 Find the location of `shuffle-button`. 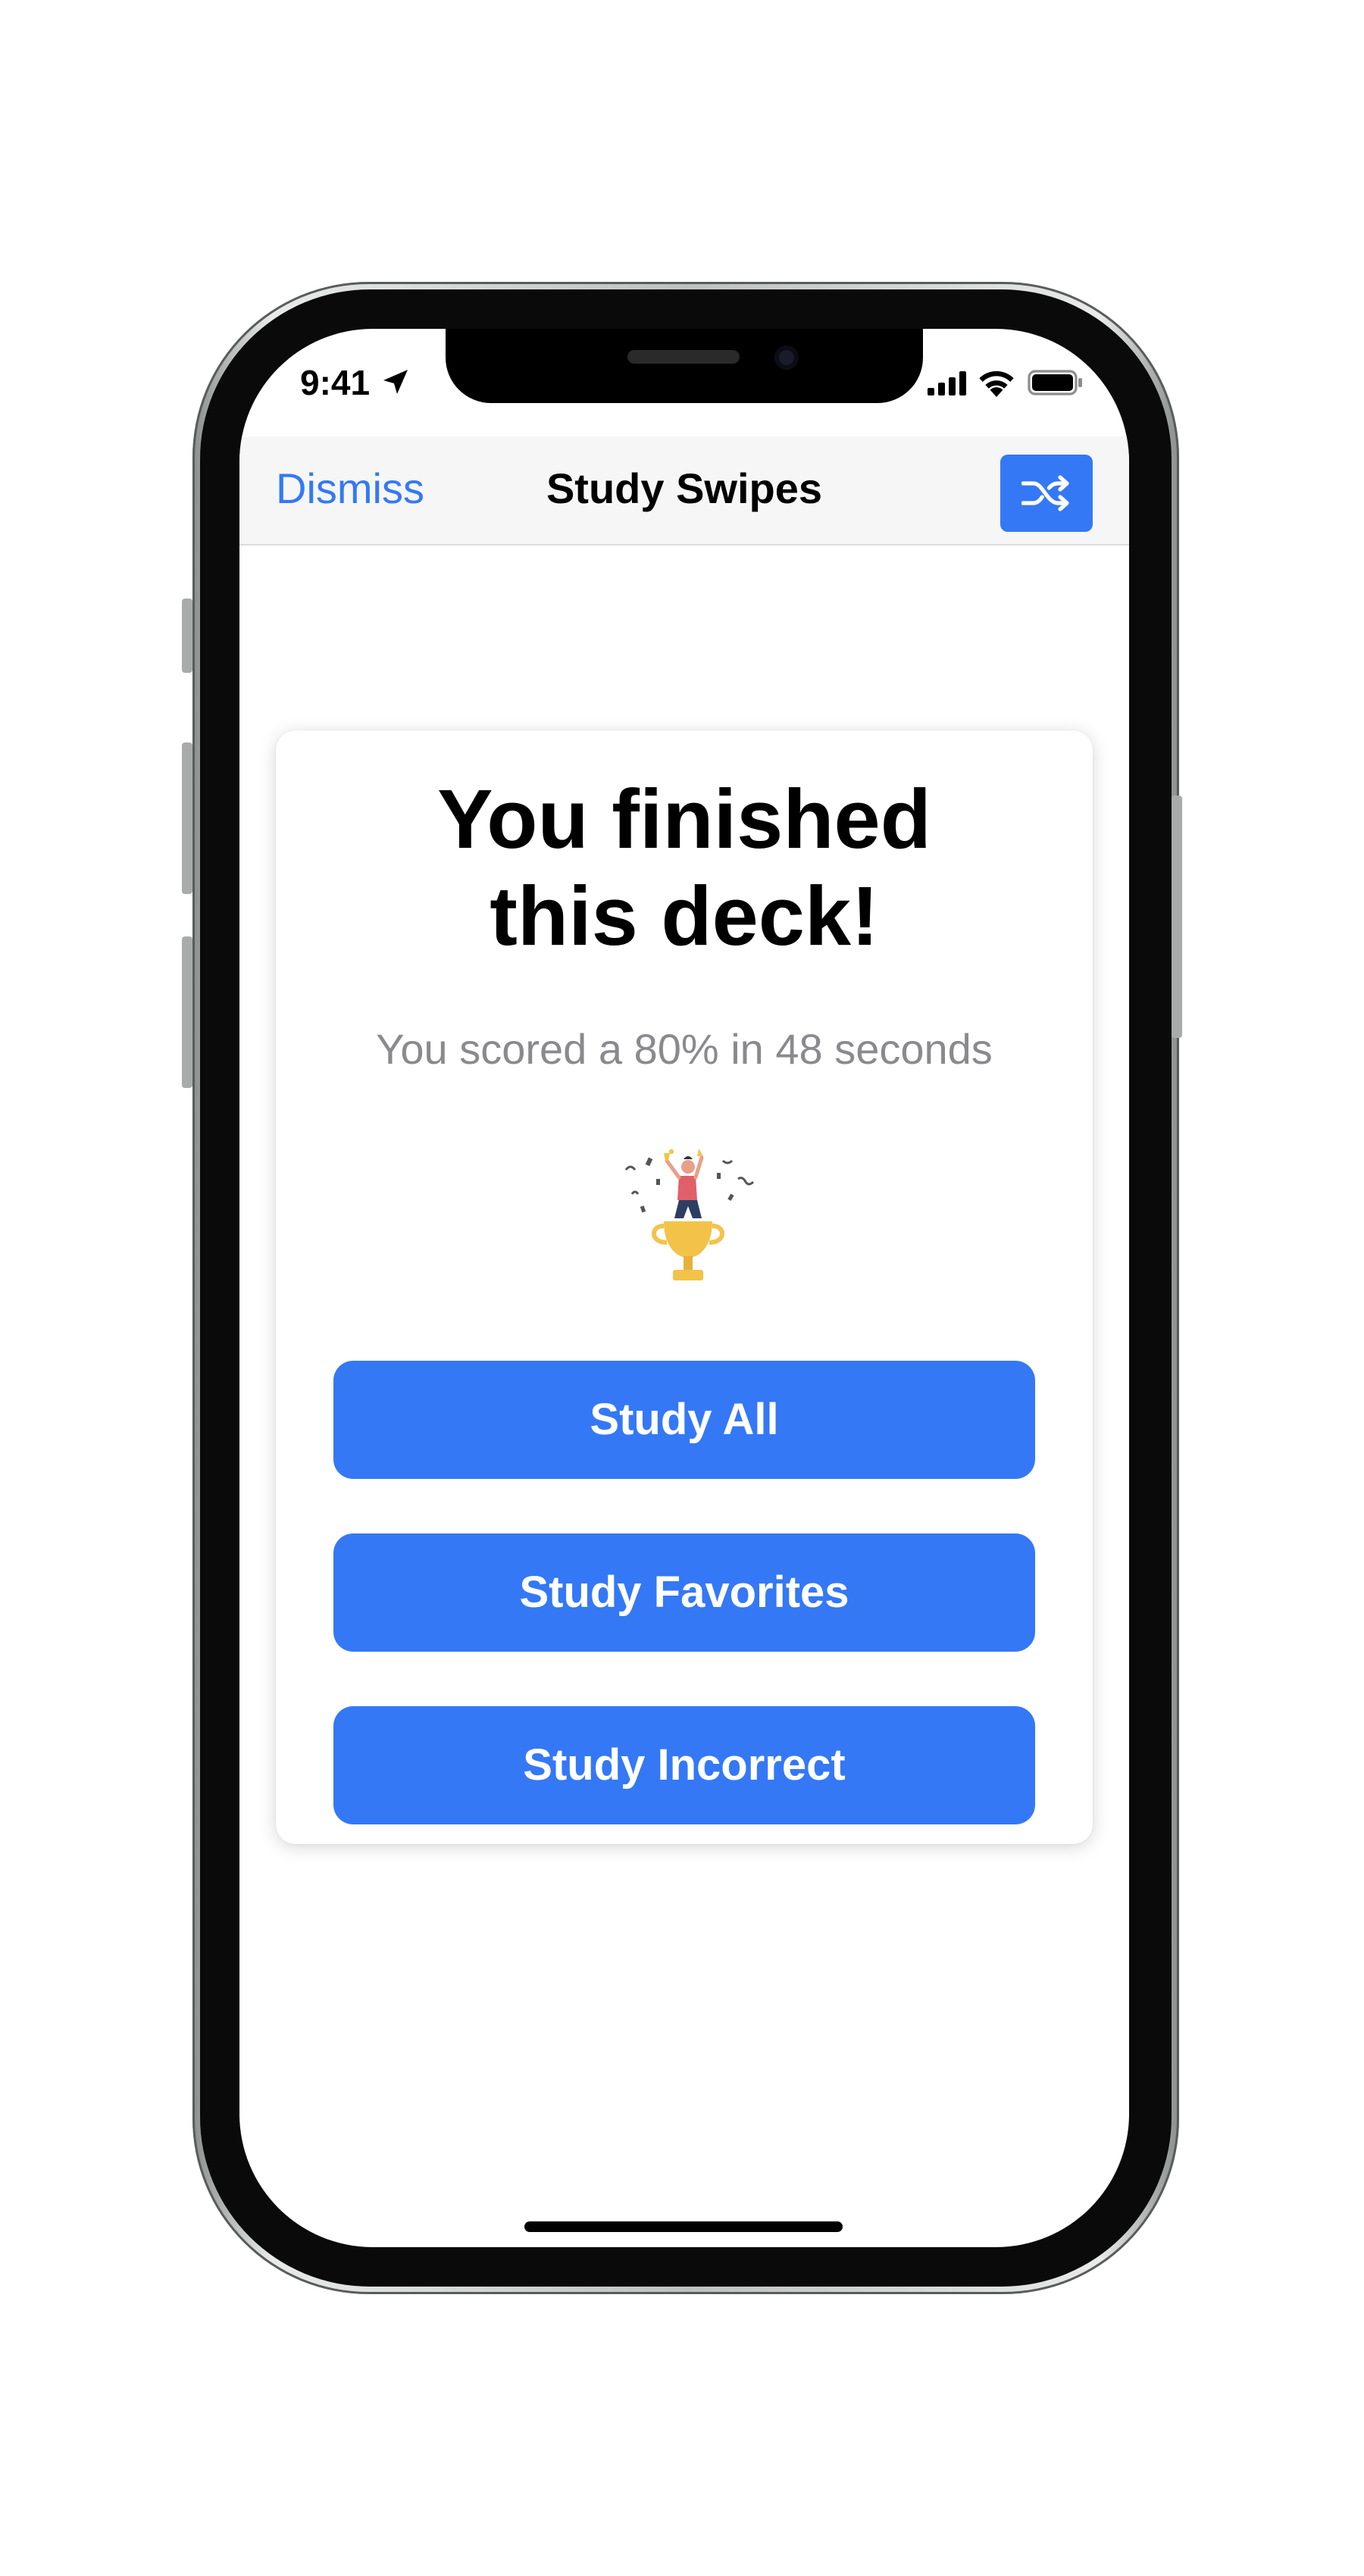

shuffle-button is located at coordinates (1046, 493).